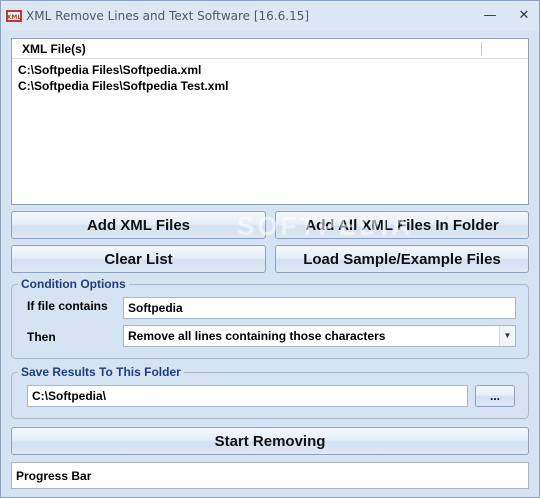 This screenshot has height=498, width=540. Describe the element at coordinates (270, 441) in the screenshot. I see `start-removing-button: Start Removing` at that location.